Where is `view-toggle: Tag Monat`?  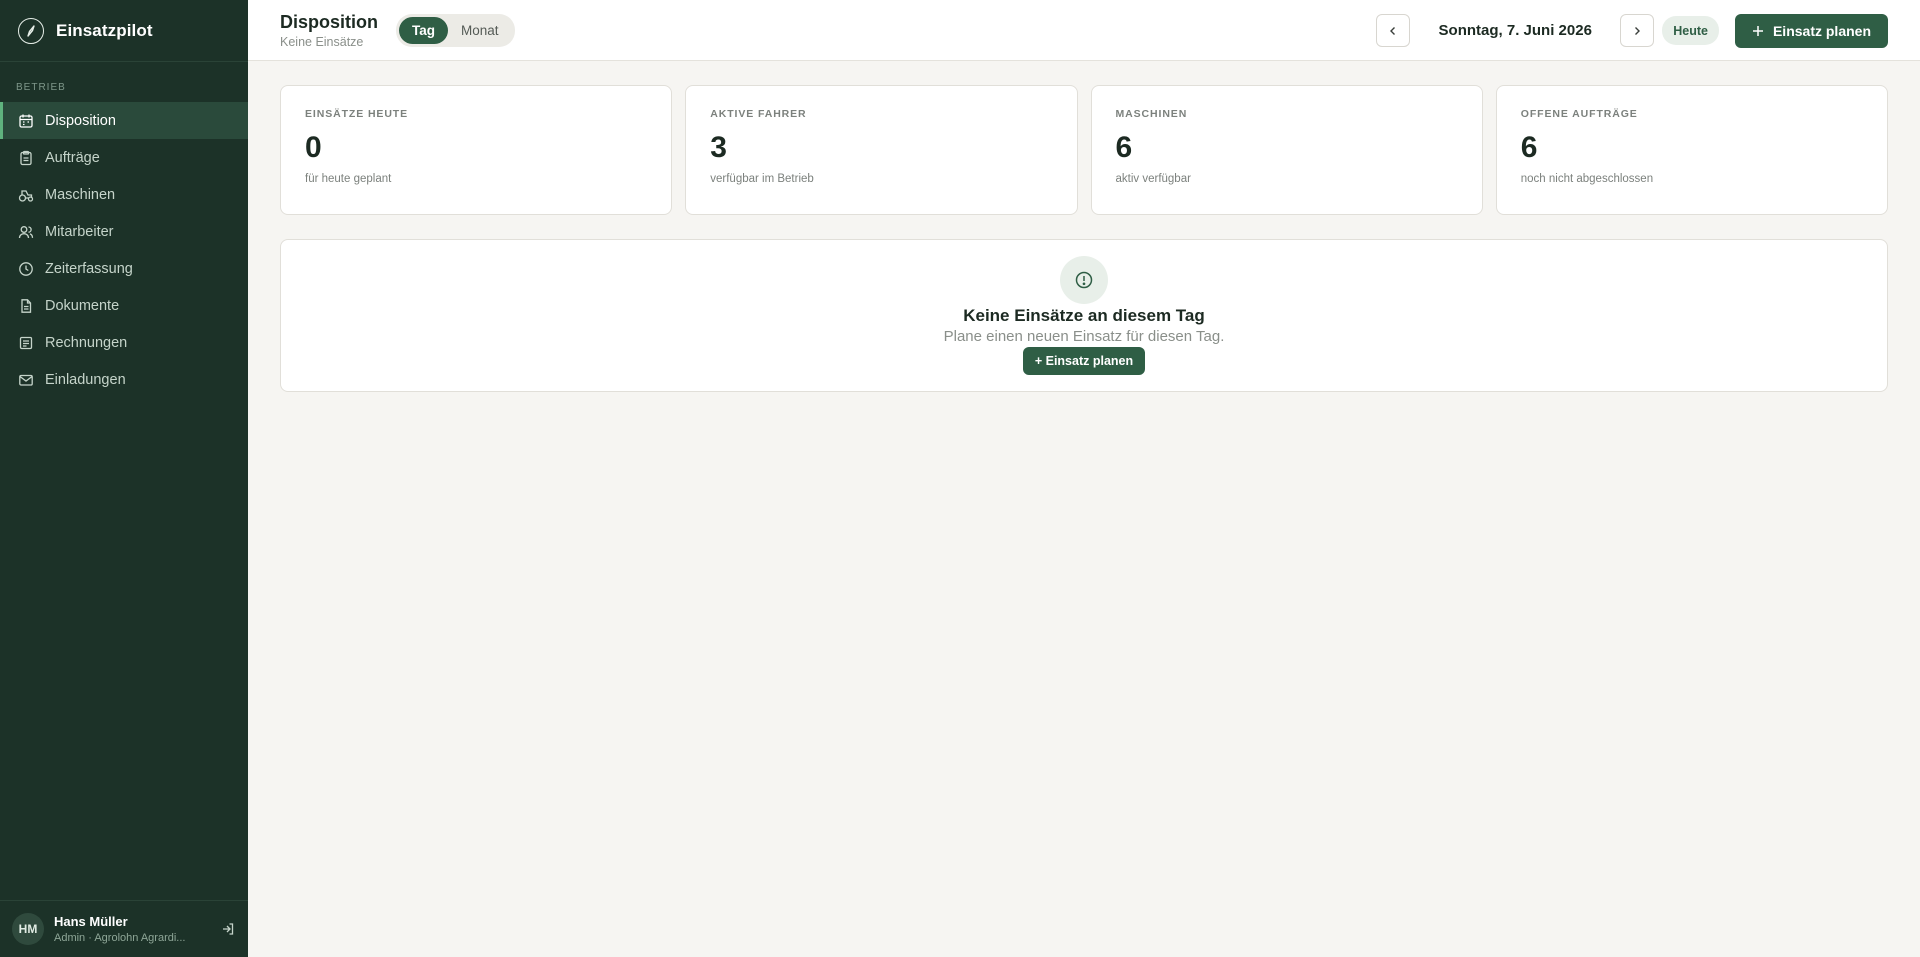 view-toggle: Tag Monat is located at coordinates (455, 30).